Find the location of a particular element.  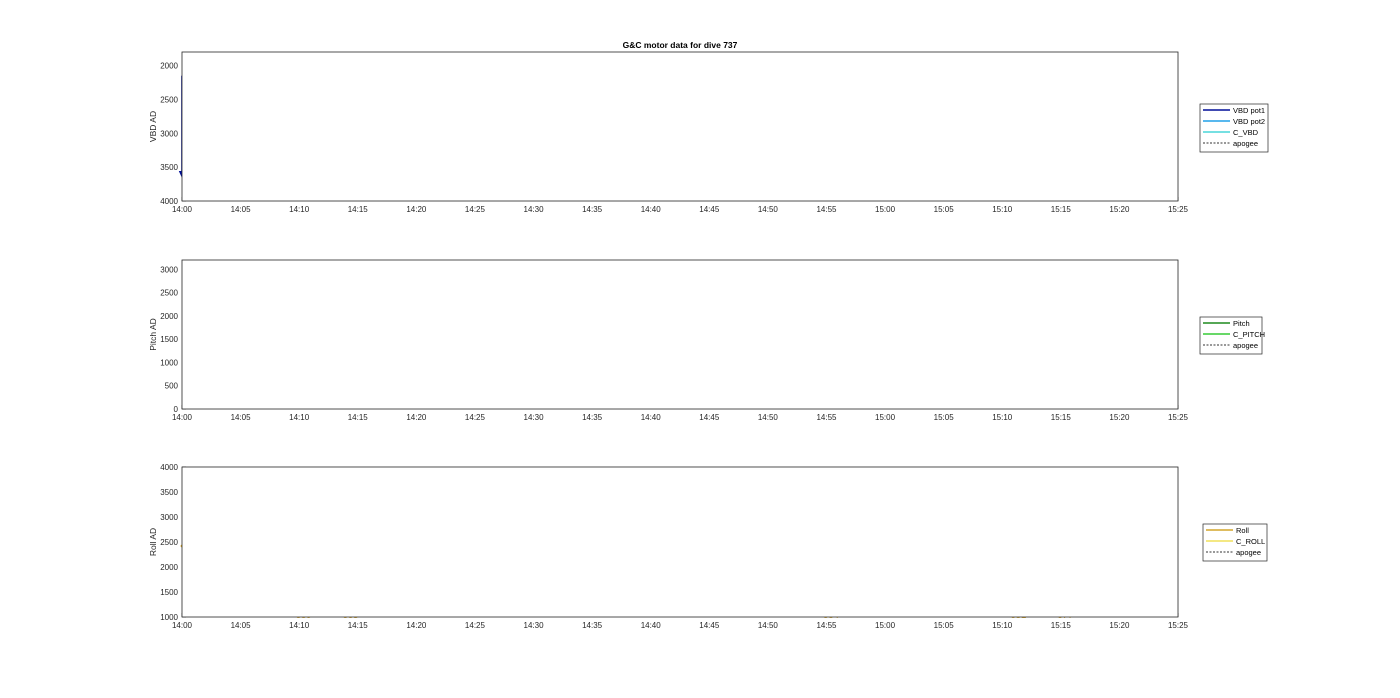

y-axis-label: VBD AD is located at coordinates (153, 126).